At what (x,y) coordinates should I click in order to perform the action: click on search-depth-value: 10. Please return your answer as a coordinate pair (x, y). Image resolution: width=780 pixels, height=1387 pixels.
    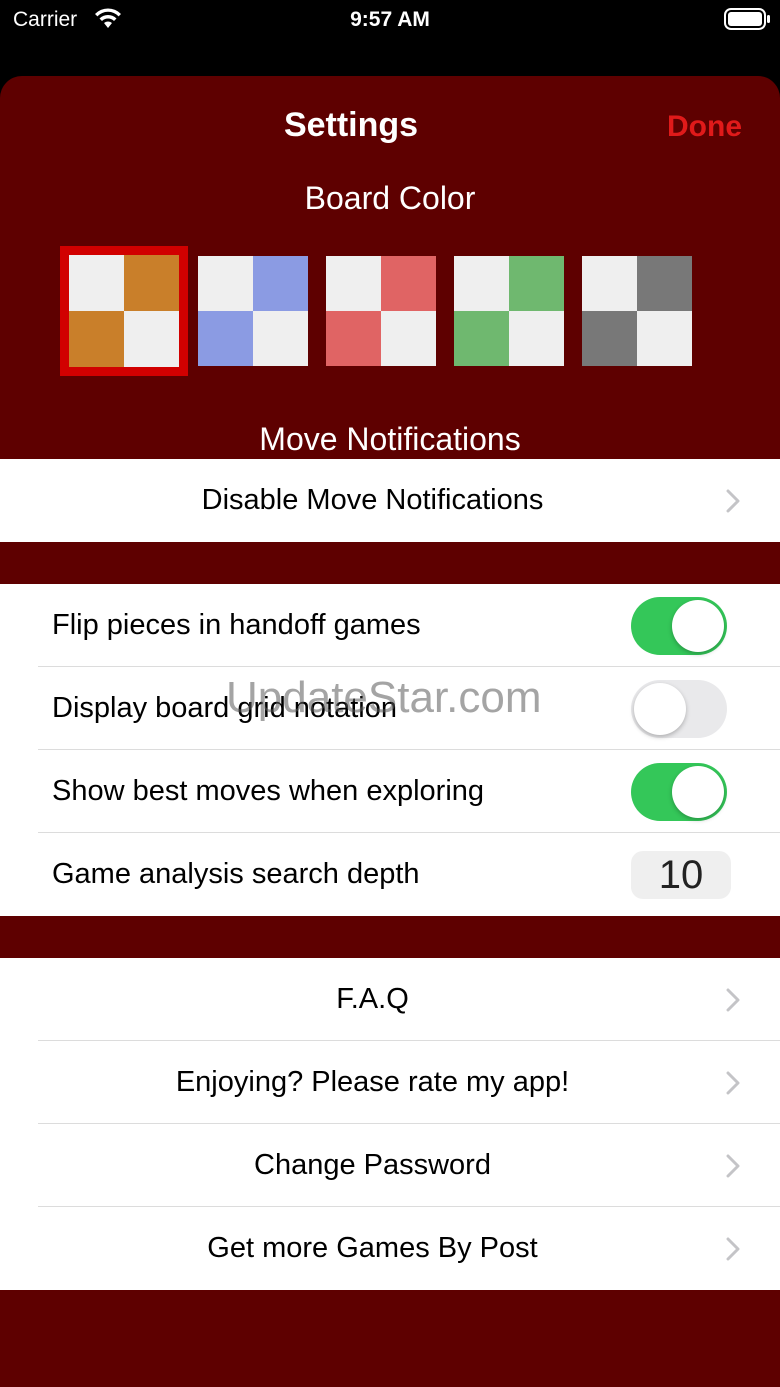
    Looking at the image, I should click on (681, 875).